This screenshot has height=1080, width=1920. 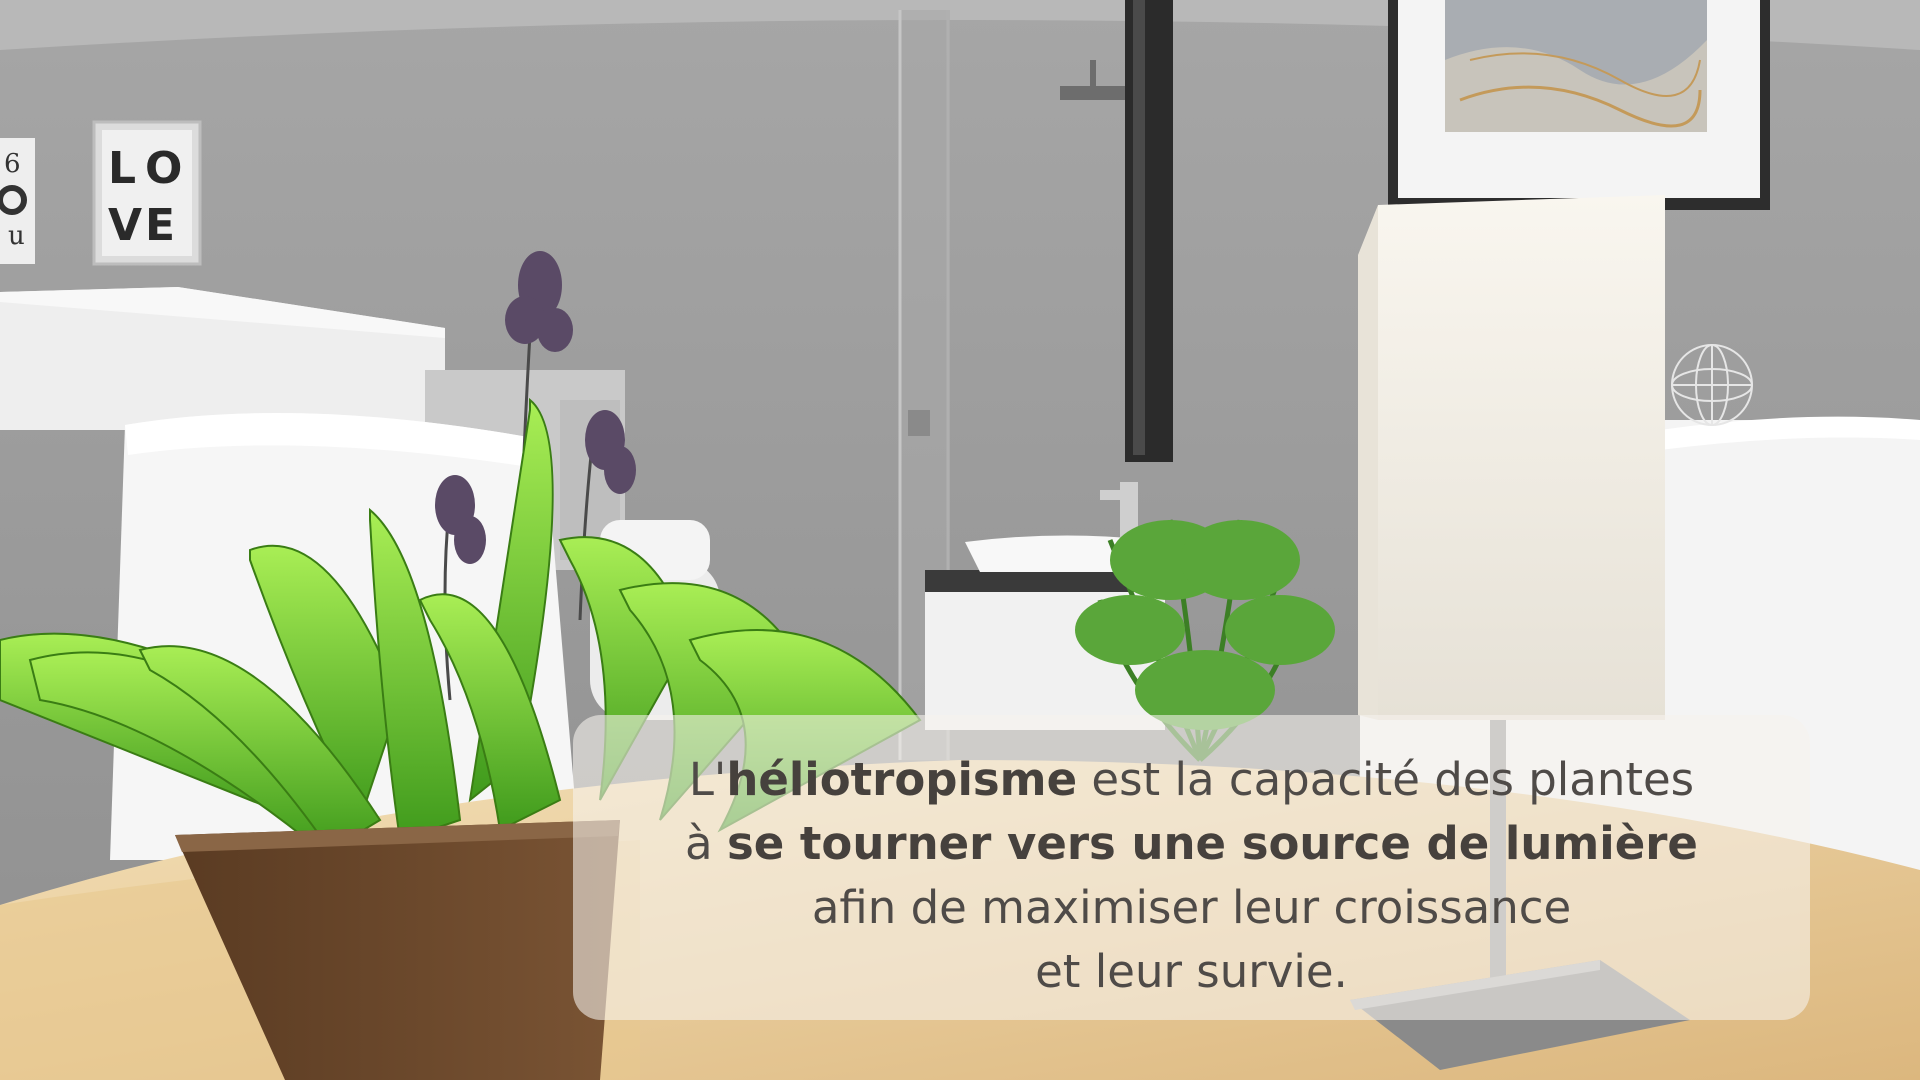 What do you see at coordinates (122, 168) in the screenshot?
I see `love-letter-l: L` at bounding box center [122, 168].